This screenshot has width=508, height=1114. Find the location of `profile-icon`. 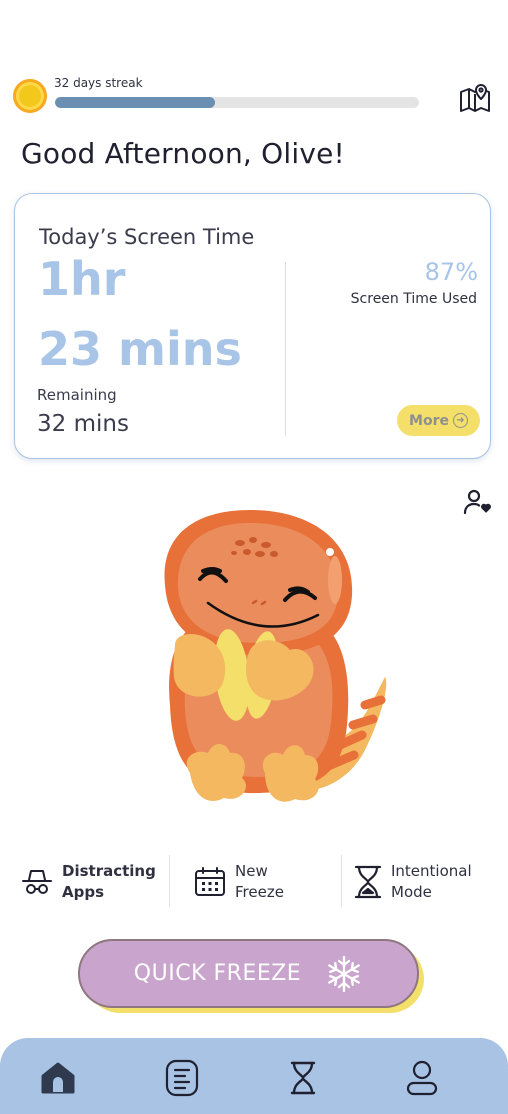

profile-icon is located at coordinates (422, 1078).